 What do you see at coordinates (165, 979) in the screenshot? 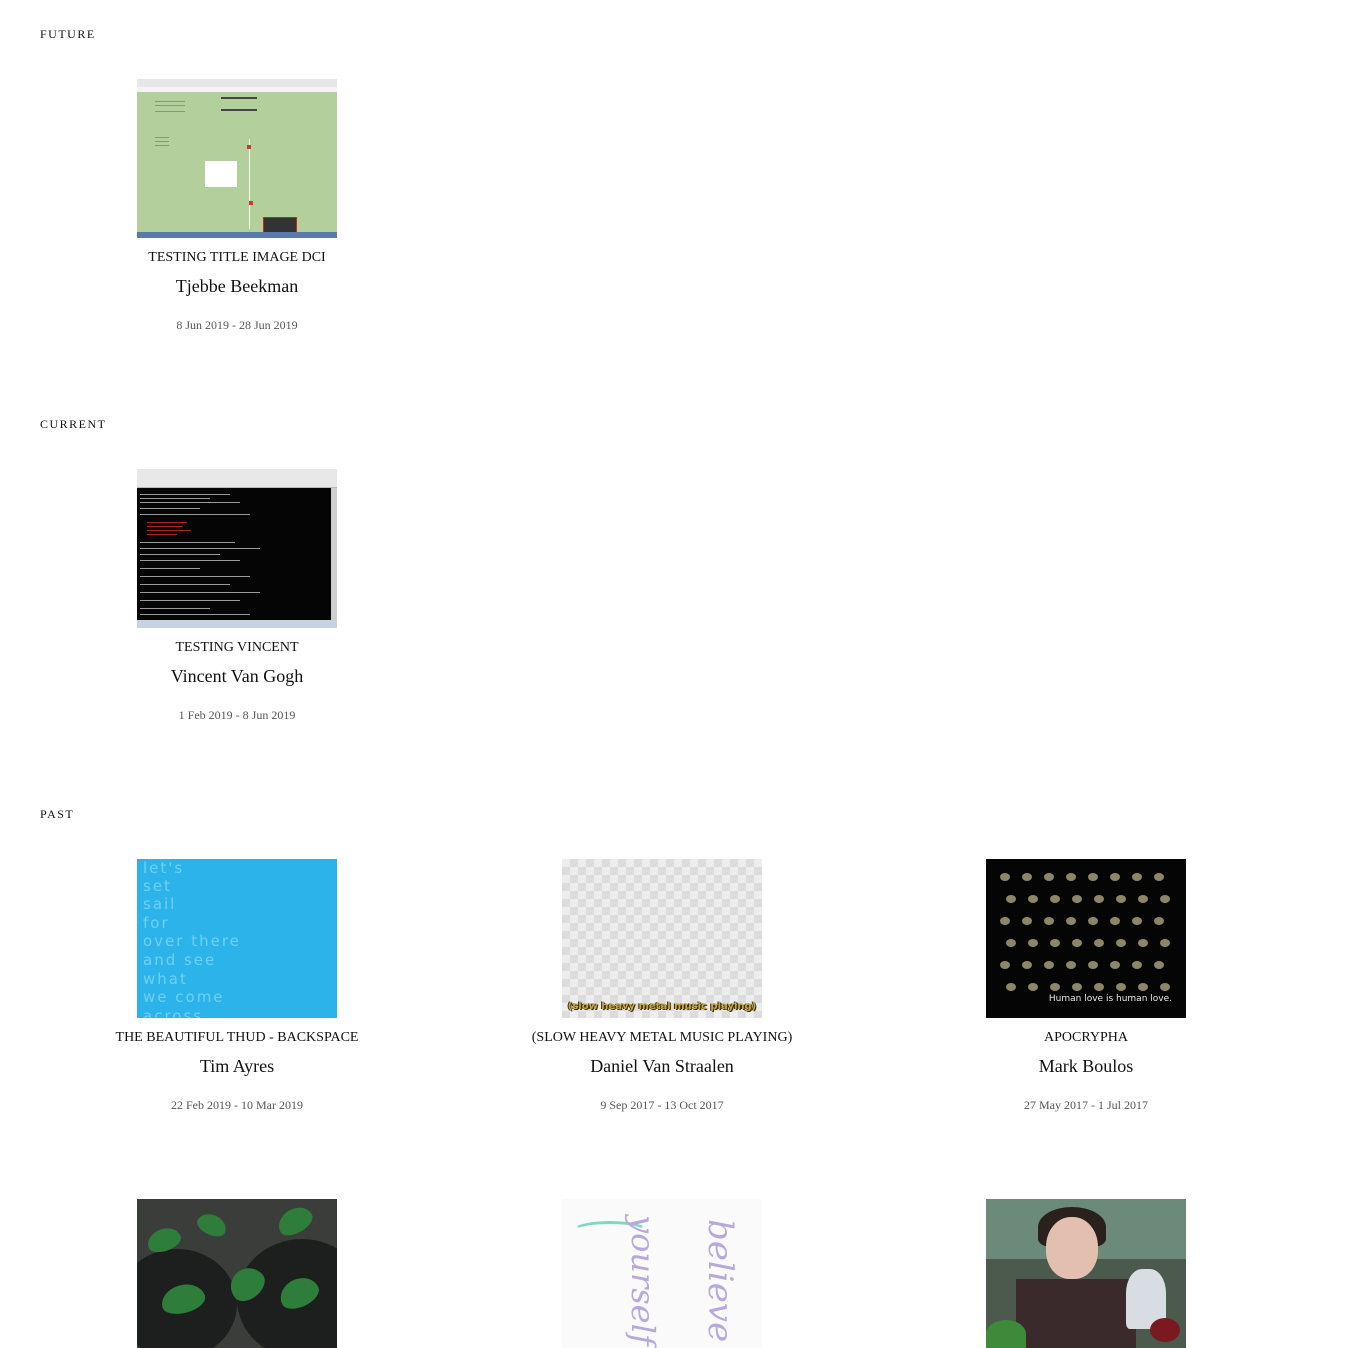
I see `thumbnail-text: what` at bounding box center [165, 979].